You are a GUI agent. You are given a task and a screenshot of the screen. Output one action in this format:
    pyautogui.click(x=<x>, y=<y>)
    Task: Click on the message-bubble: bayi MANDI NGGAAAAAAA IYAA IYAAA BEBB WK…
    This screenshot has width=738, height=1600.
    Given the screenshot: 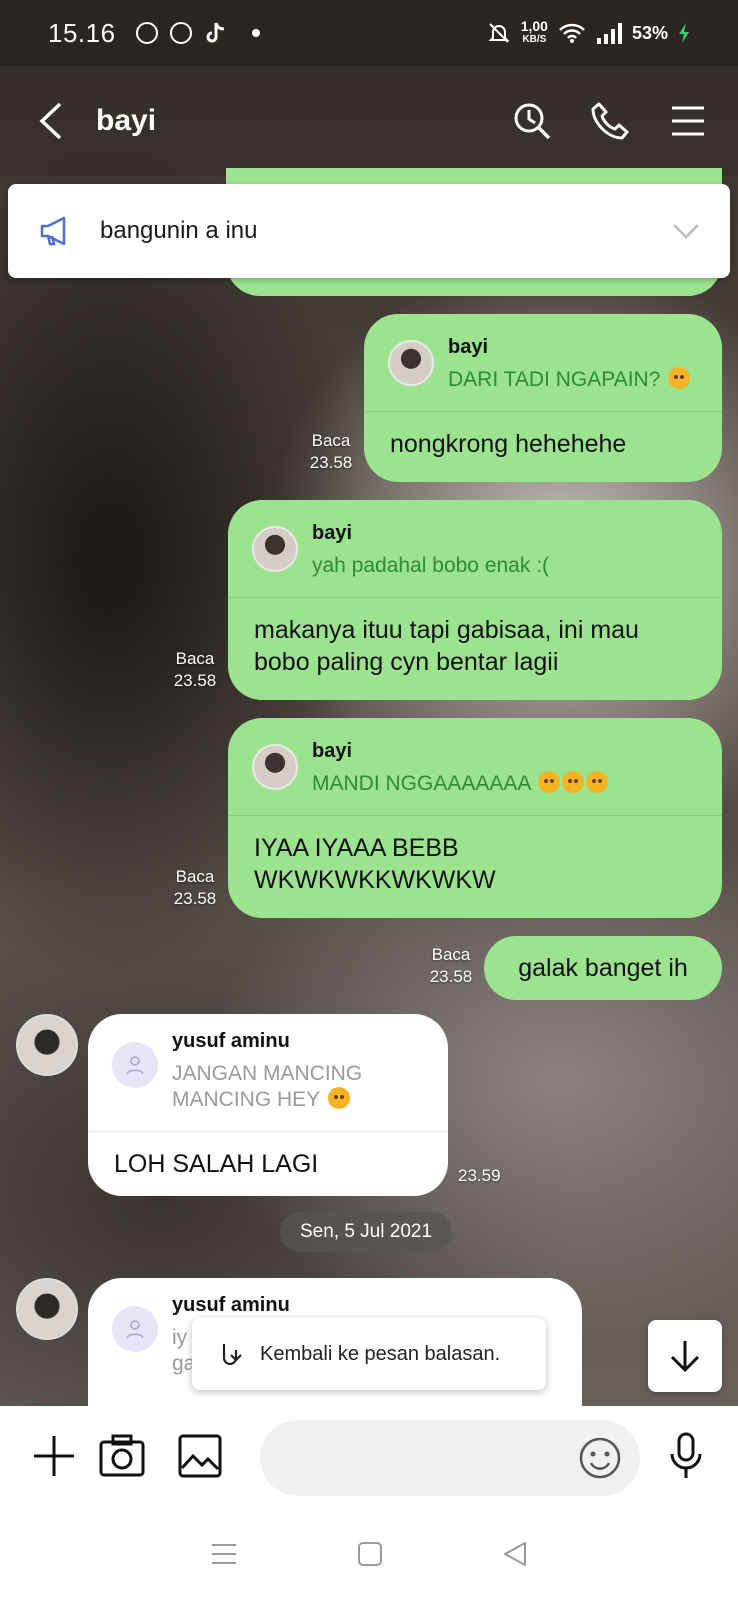 What is the action you would take?
    pyautogui.click(x=475, y=818)
    